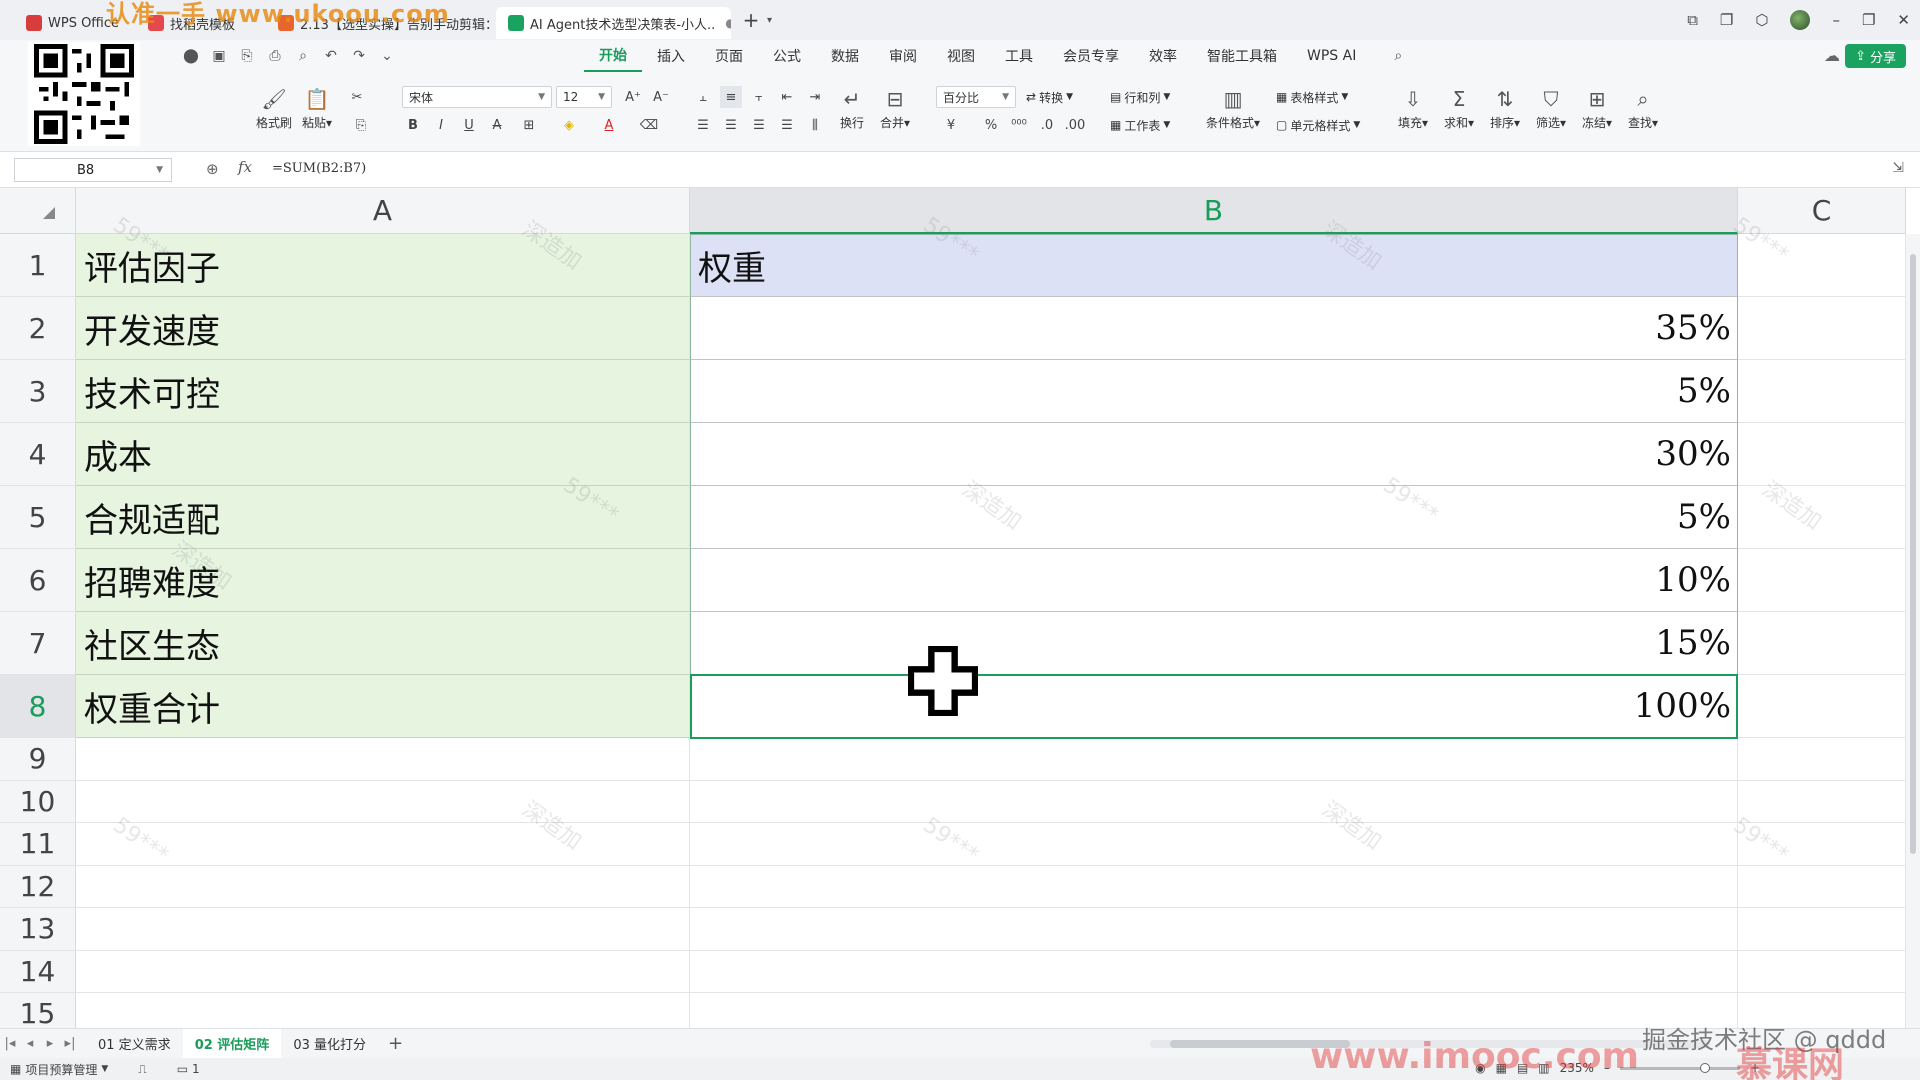 The width and height of the screenshot is (1920, 1080). Describe the element at coordinates (1822, 706) in the screenshot. I see `cell-c8` at that location.